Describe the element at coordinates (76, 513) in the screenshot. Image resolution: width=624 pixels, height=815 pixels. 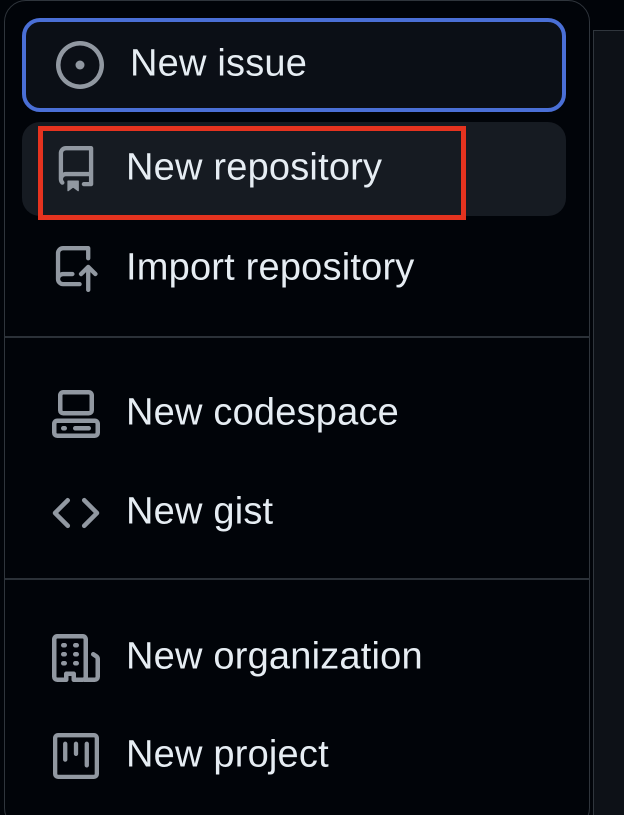
I see `code-icon` at that location.